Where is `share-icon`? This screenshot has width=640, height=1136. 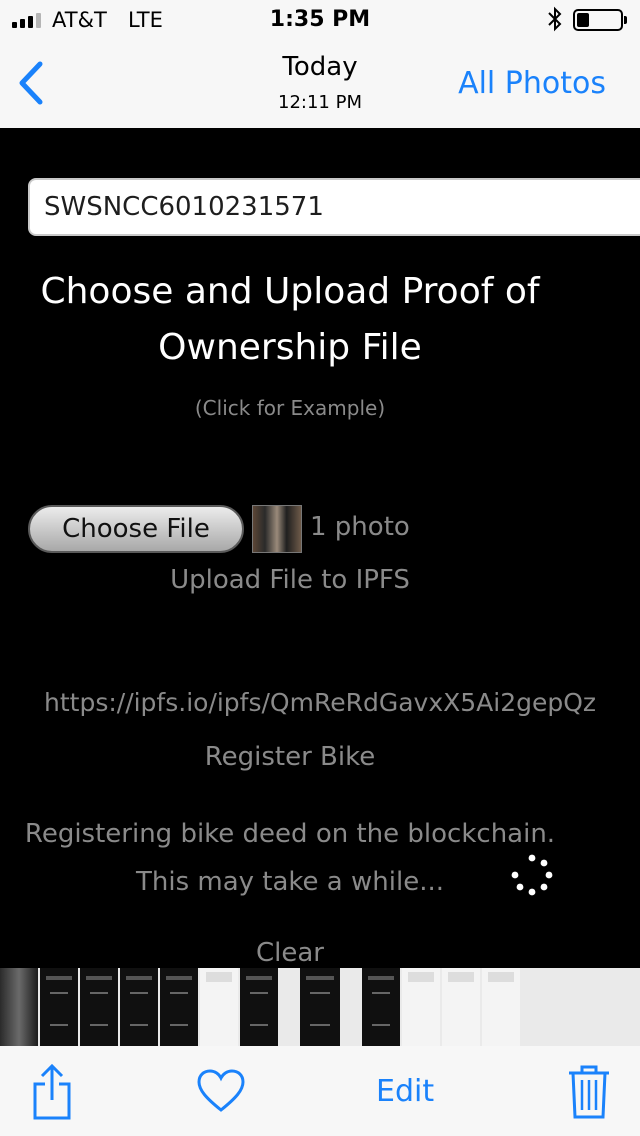
share-icon is located at coordinates (52, 1091).